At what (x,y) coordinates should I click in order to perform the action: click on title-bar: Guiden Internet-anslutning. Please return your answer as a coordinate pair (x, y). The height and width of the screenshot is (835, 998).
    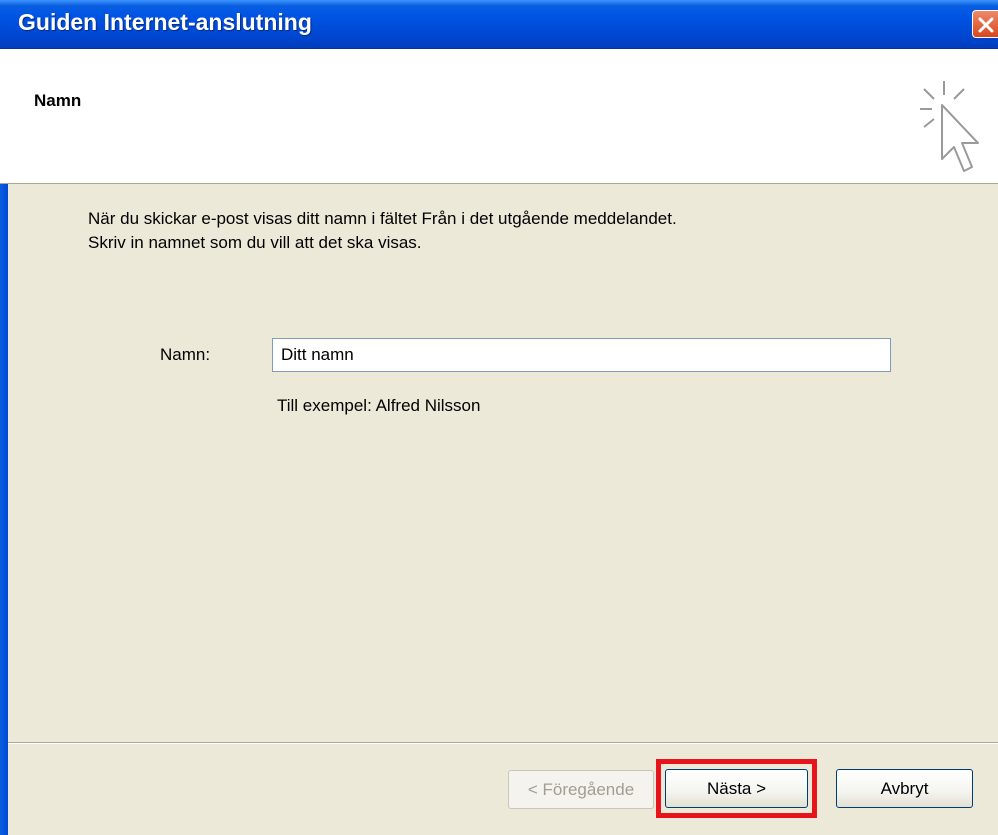
    Looking at the image, I should click on (499, 24).